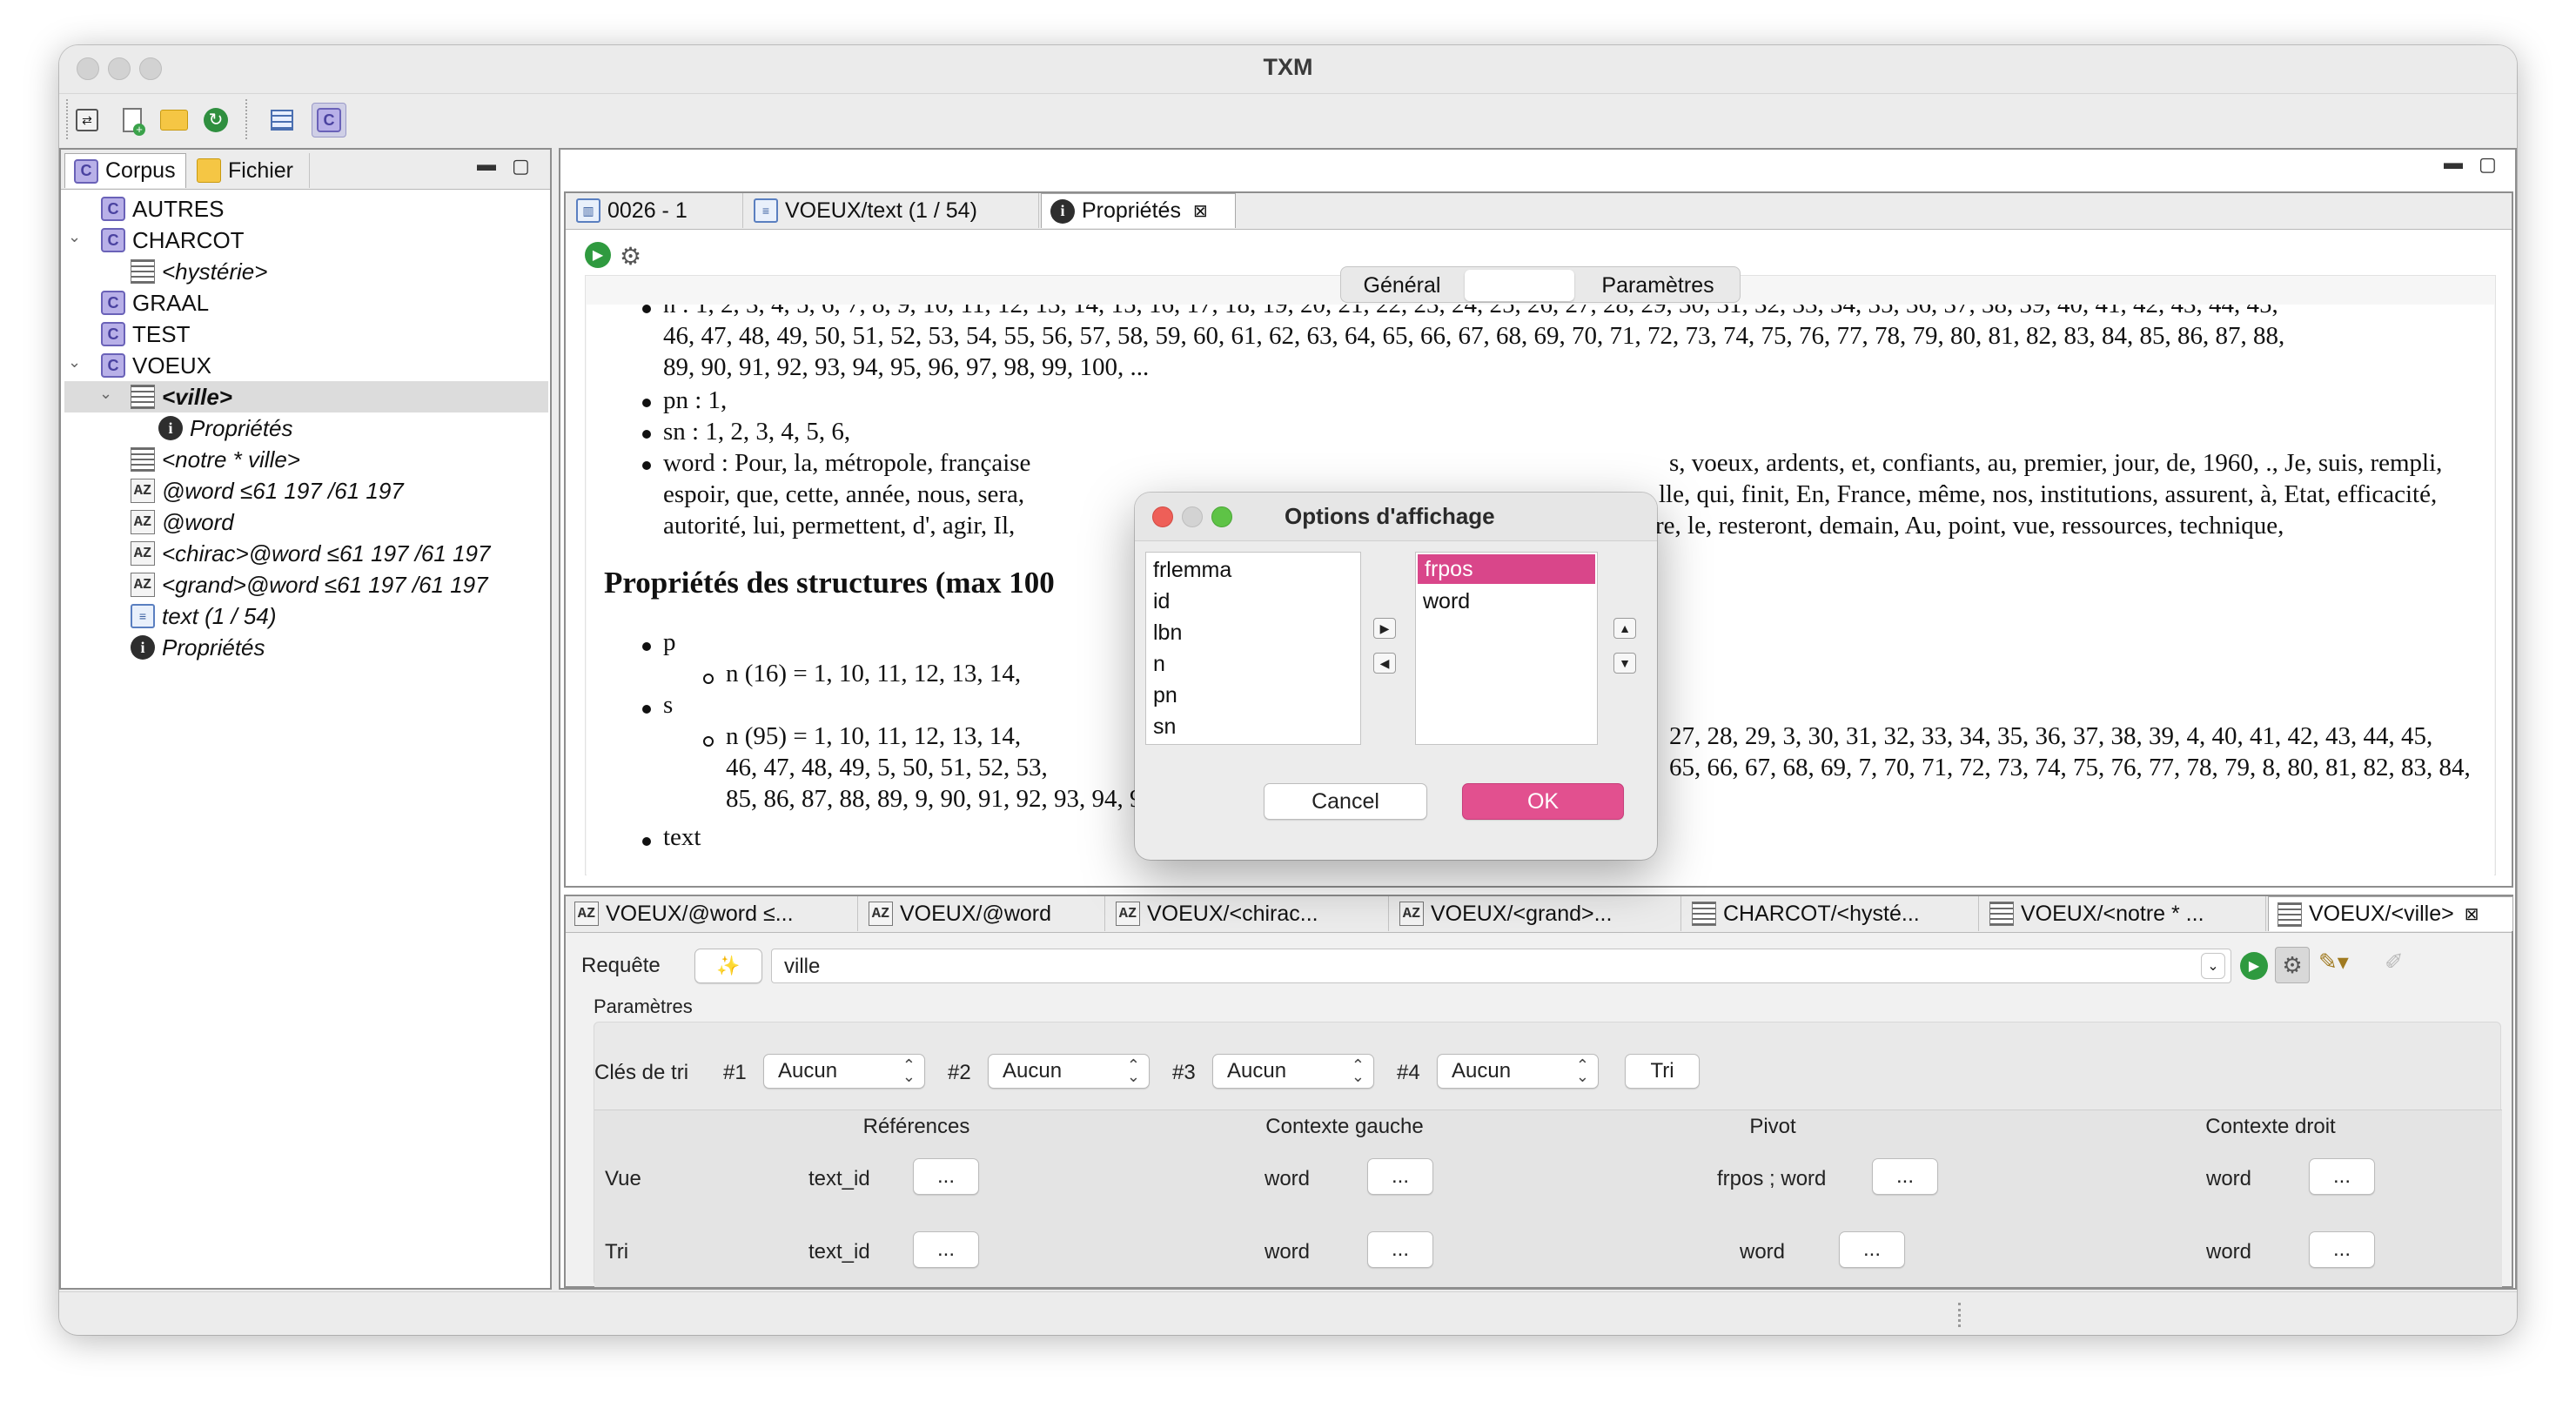 This screenshot has height=1408, width=2576. What do you see at coordinates (1221, 516) in the screenshot?
I see `dialog-zoom-button` at bounding box center [1221, 516].